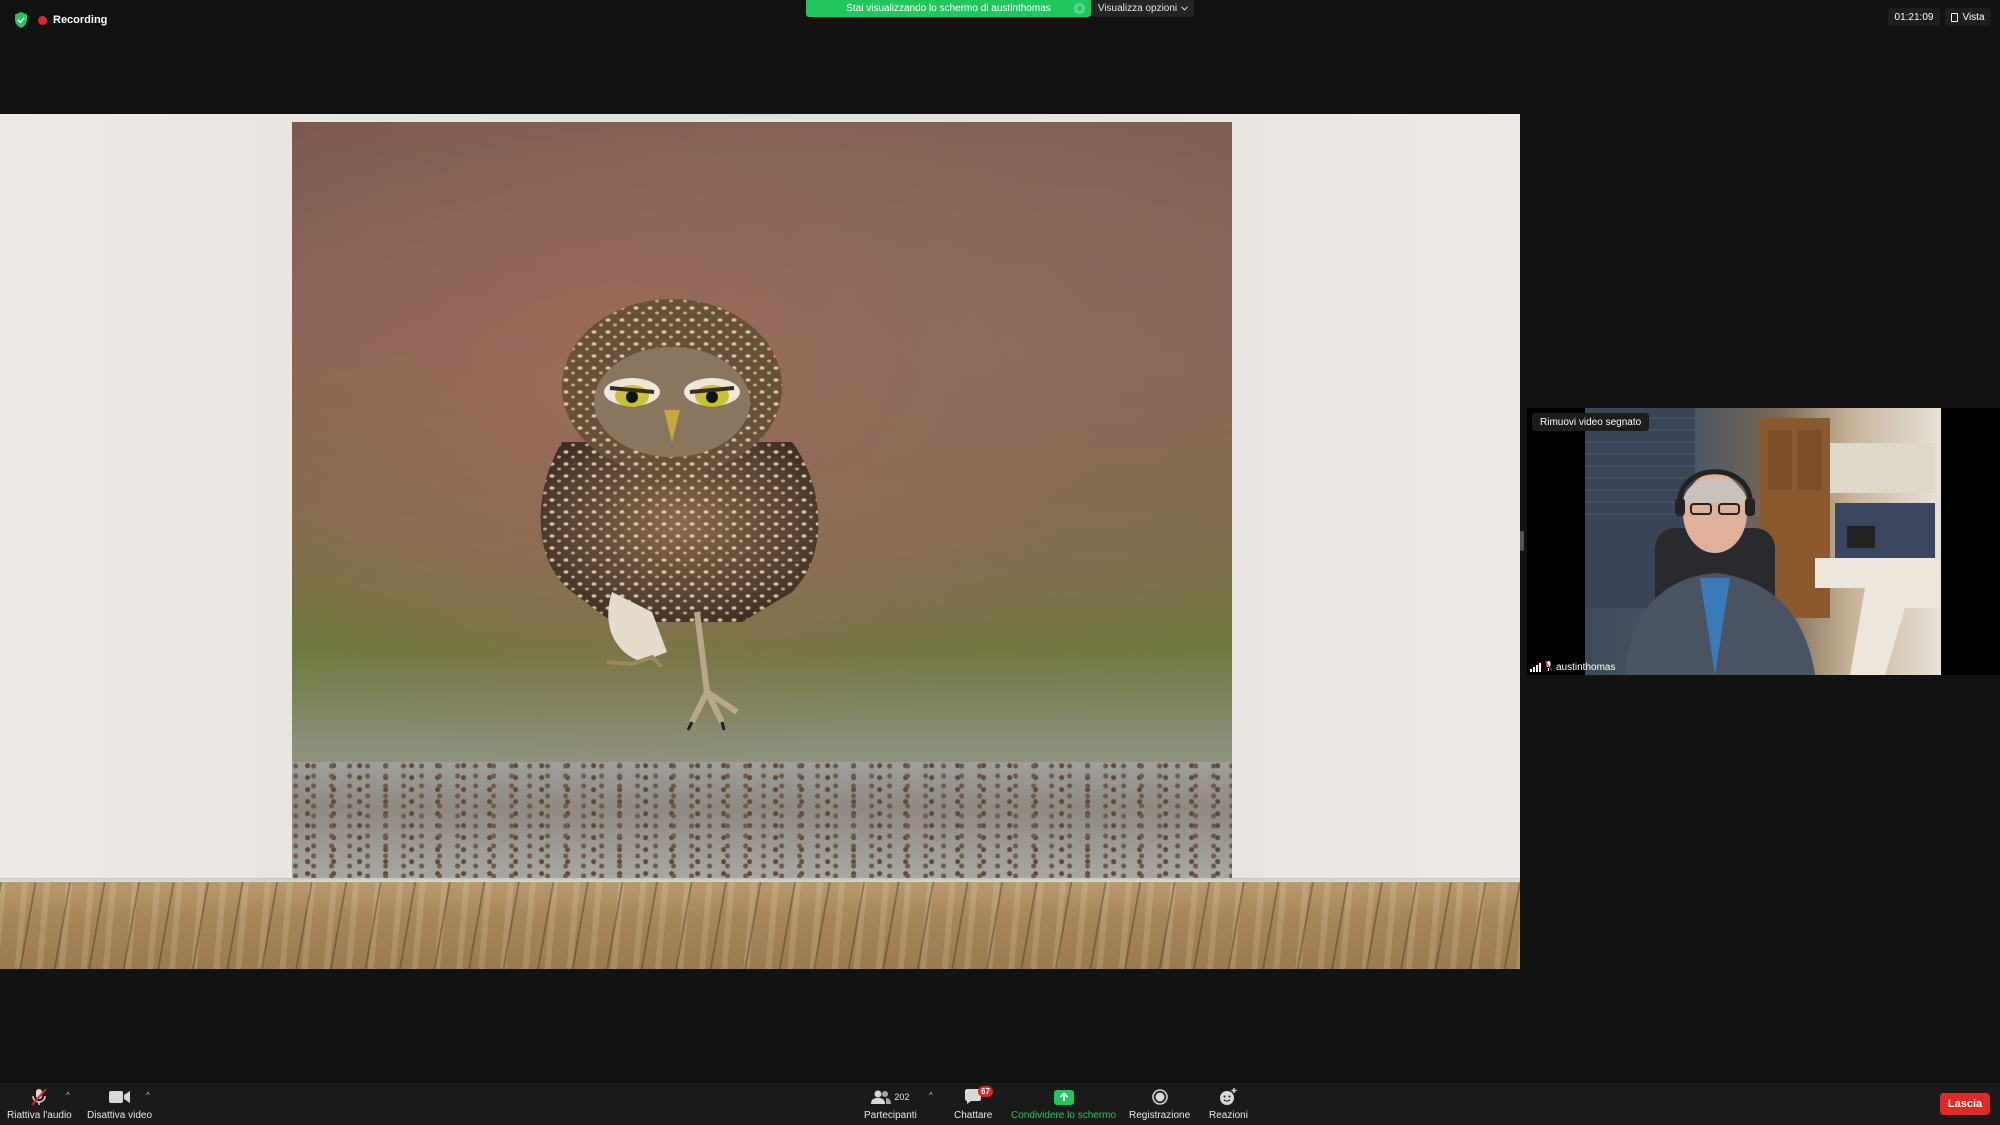 Image resolution: width=2000 pixels, height=1125 pixels. I want to click on reactions-label: Reazioni, so click(1228, 1115).